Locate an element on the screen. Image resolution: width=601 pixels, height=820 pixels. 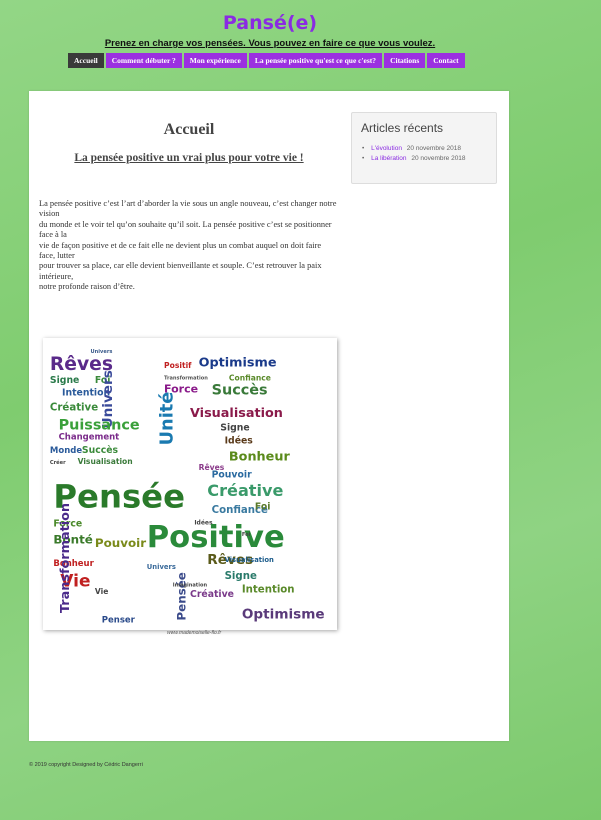
nav-item-accueil: Accueil is located at coordinates (86, 60).